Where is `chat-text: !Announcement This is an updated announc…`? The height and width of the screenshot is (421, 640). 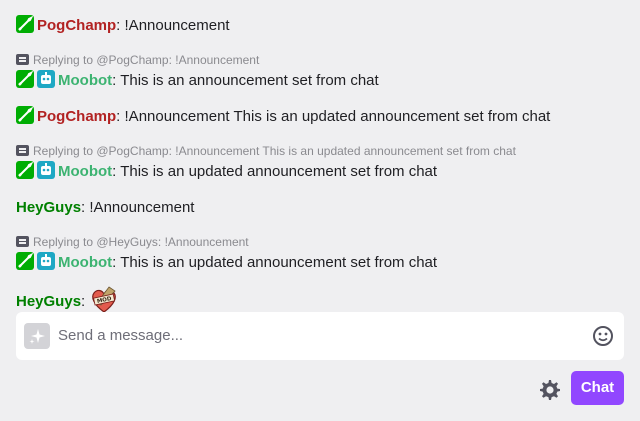 chat-text: !Announcement This is an updated announc… is located at coordinates (337, 116).